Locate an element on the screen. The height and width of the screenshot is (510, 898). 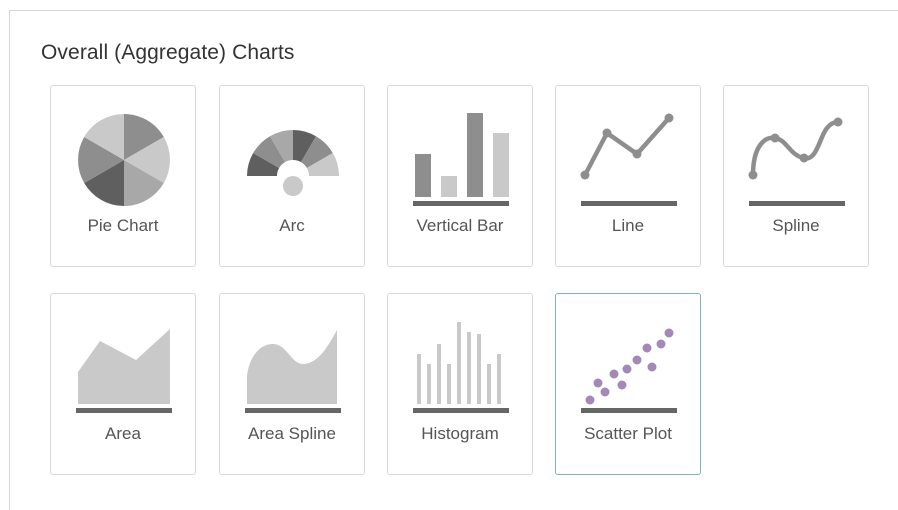
vertical-bar-chart-icon is located at coordinates (461, 158).